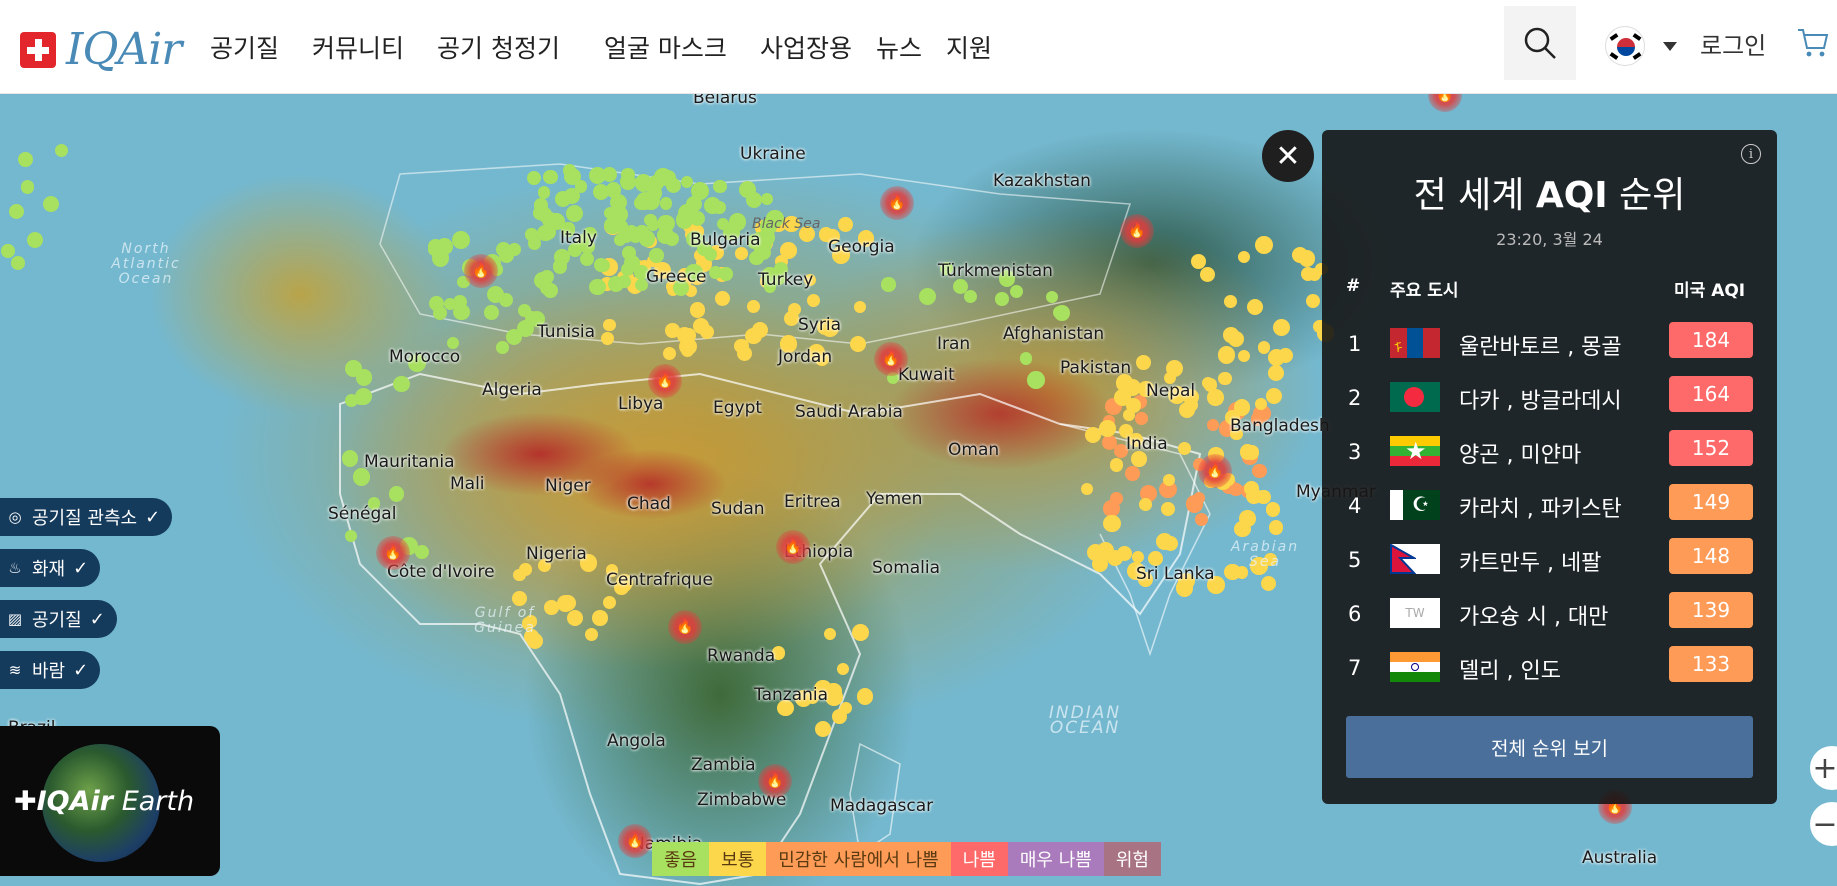 The width and height of the screenshot is (1837, 886). Describe the element at coordinates (1549, 401) in the screenshot. I see `ranking-row: 2 다카 , 방글라데시 164` at that location.